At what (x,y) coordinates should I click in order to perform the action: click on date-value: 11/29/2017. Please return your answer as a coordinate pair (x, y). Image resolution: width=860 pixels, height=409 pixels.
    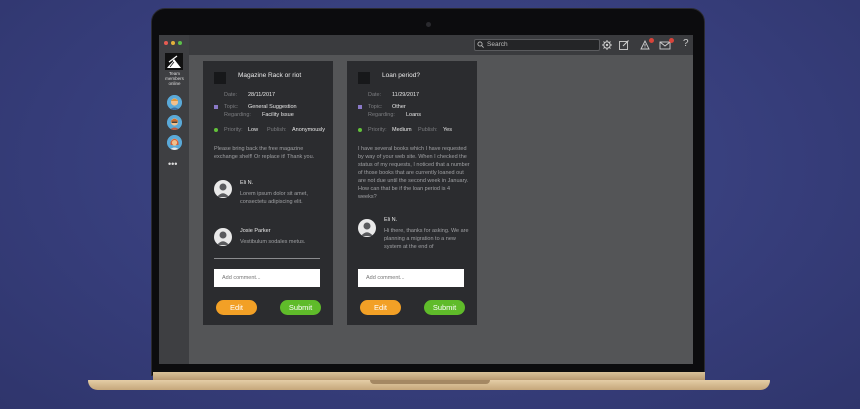
    Looking at the image, I should click on (406, 95).